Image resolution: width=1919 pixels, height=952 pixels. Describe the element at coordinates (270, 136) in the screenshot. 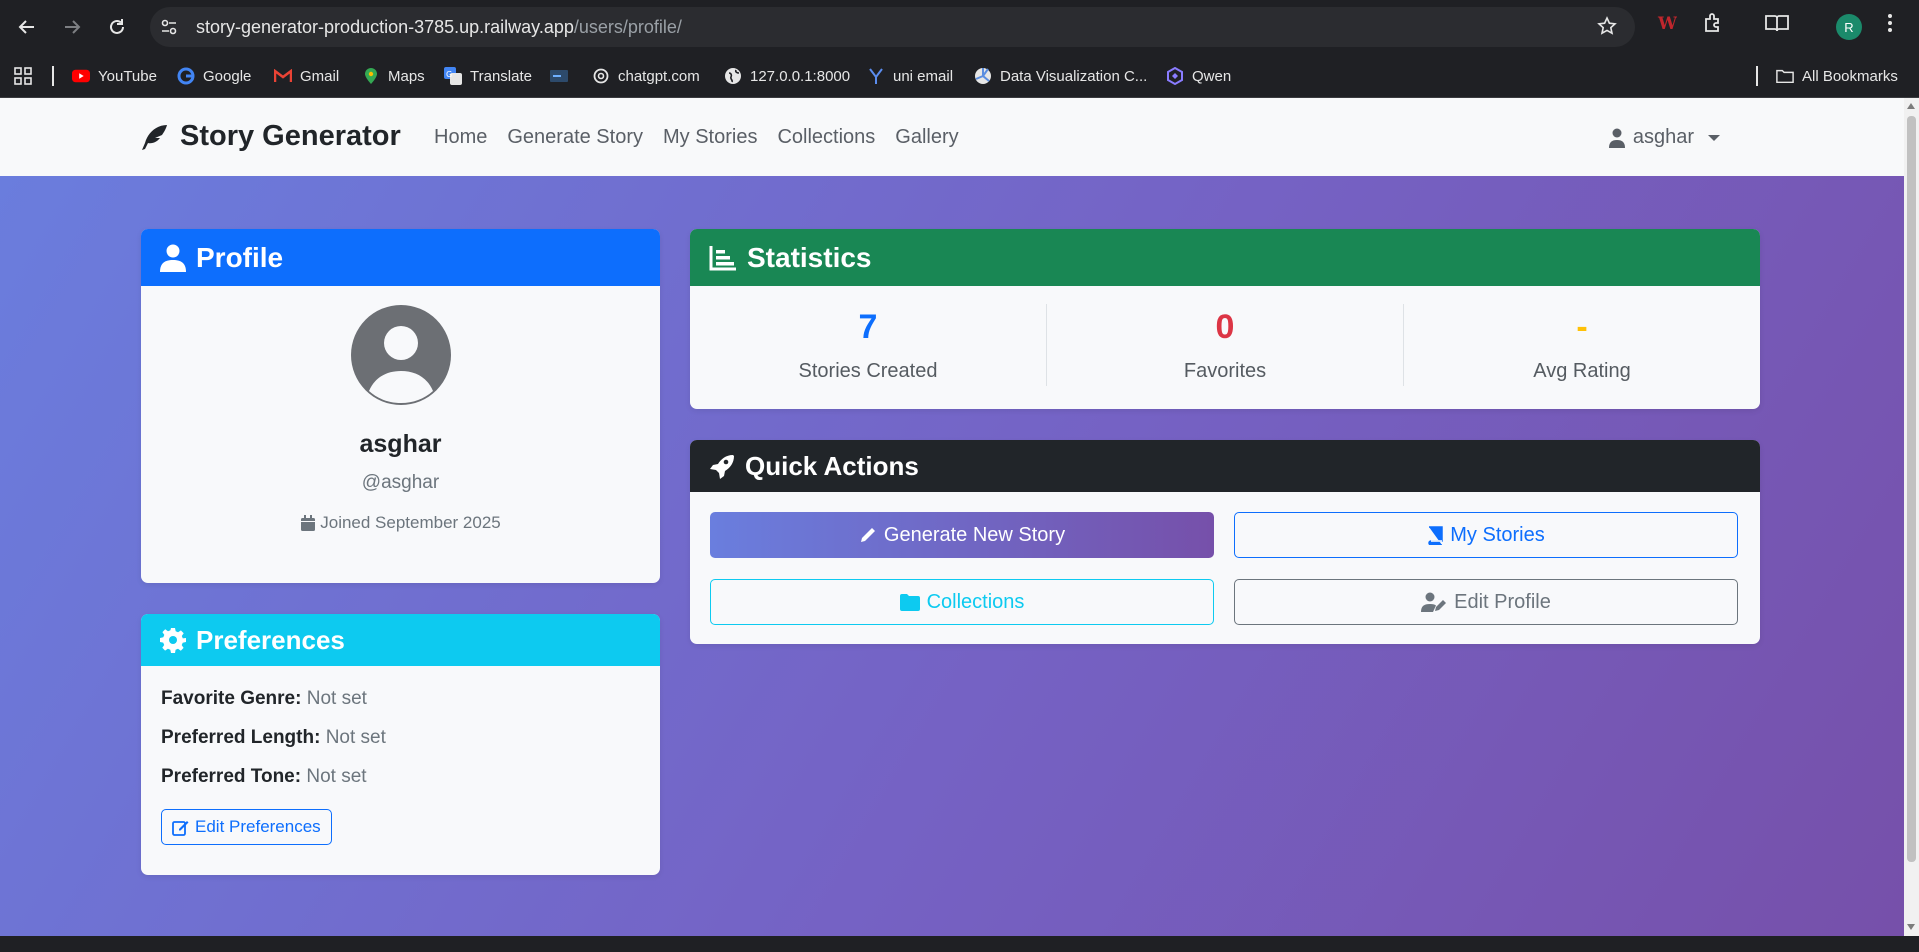

I see `brand-logo: Story Generator` at that location.